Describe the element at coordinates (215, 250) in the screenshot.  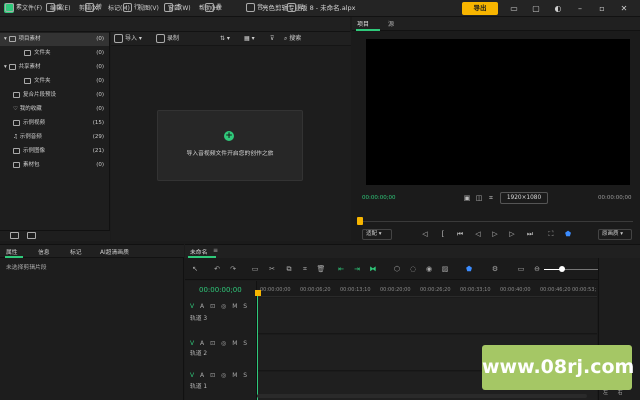
I see `menu-icon: ≡` at that location.